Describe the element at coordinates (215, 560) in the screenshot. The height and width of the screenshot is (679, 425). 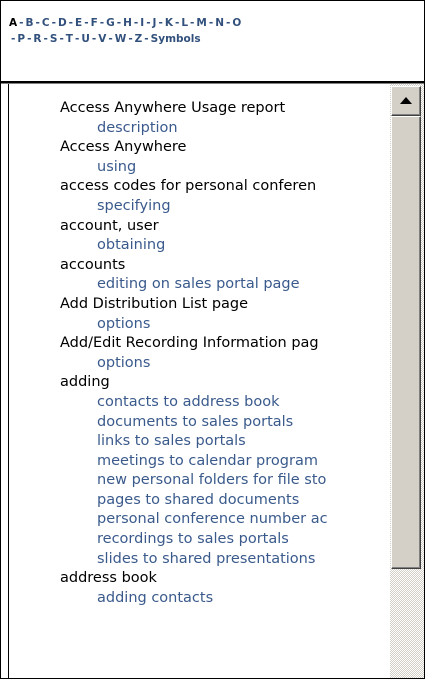
I see `index-subentry-link: slides to shared presentations` at that location.